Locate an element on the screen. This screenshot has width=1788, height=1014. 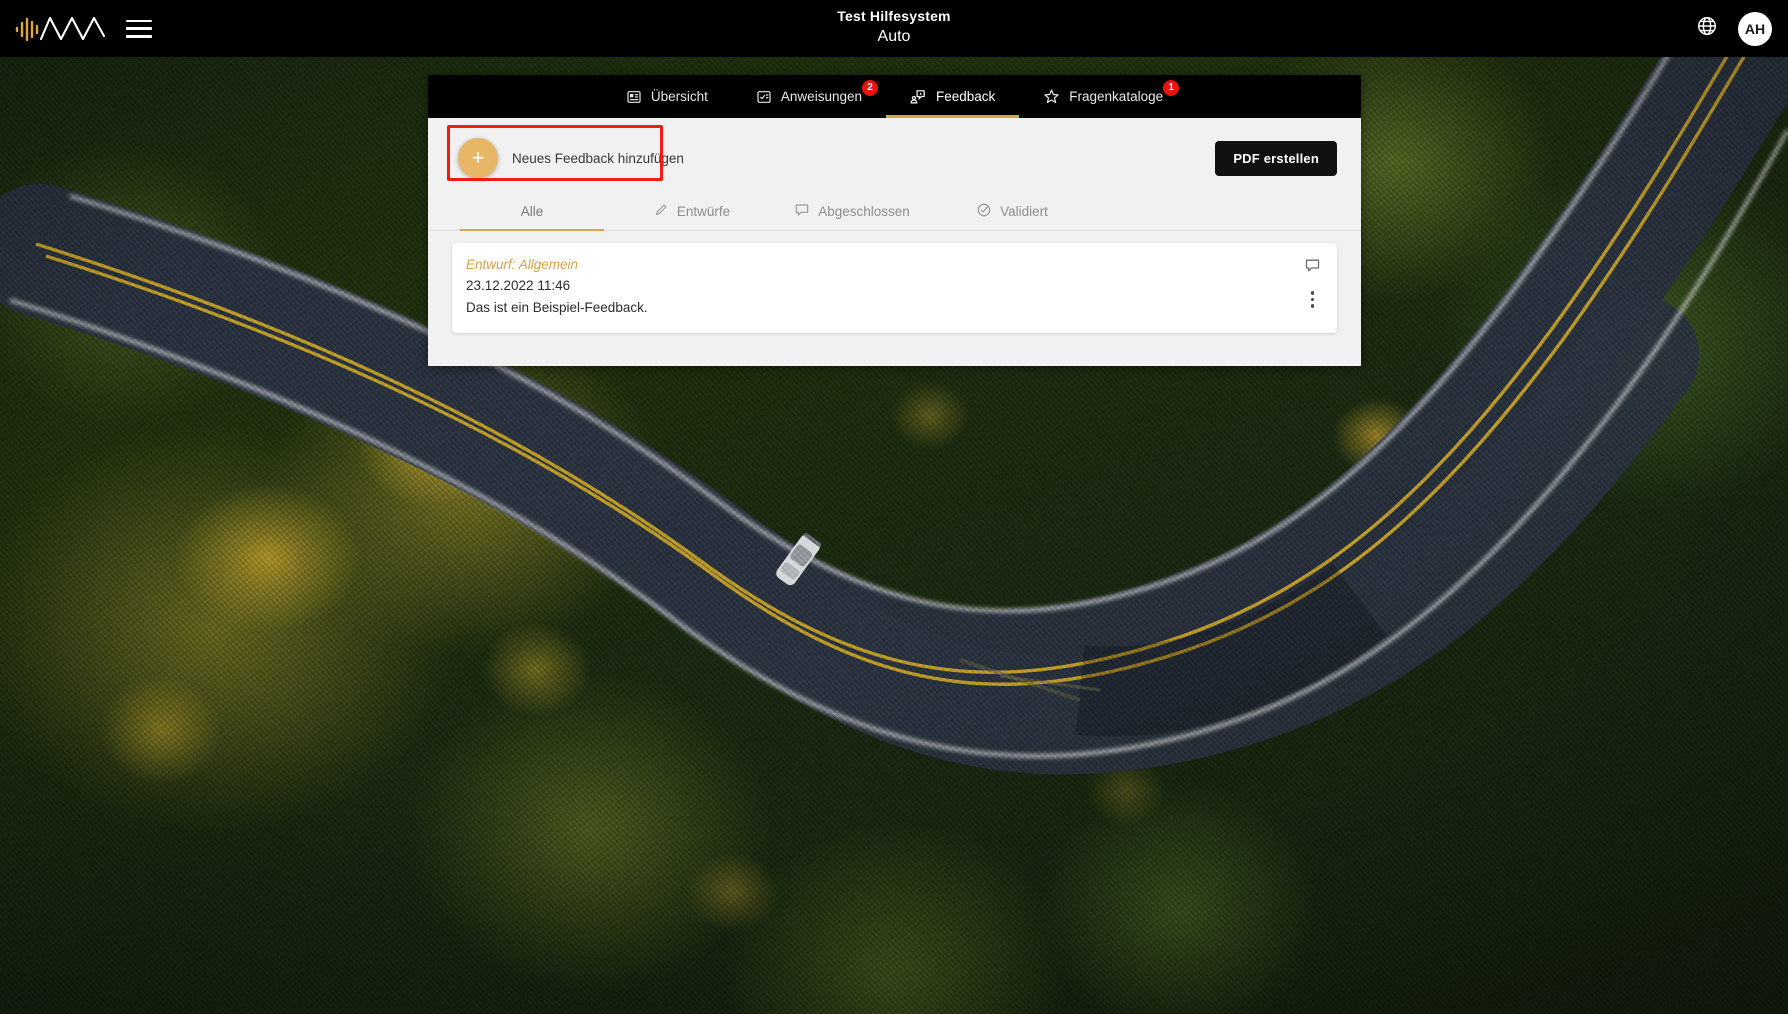
feedback-filter-tabs: Alle Entwürfe Abgeschlossen Validiert is located at coordinates (894, 211).